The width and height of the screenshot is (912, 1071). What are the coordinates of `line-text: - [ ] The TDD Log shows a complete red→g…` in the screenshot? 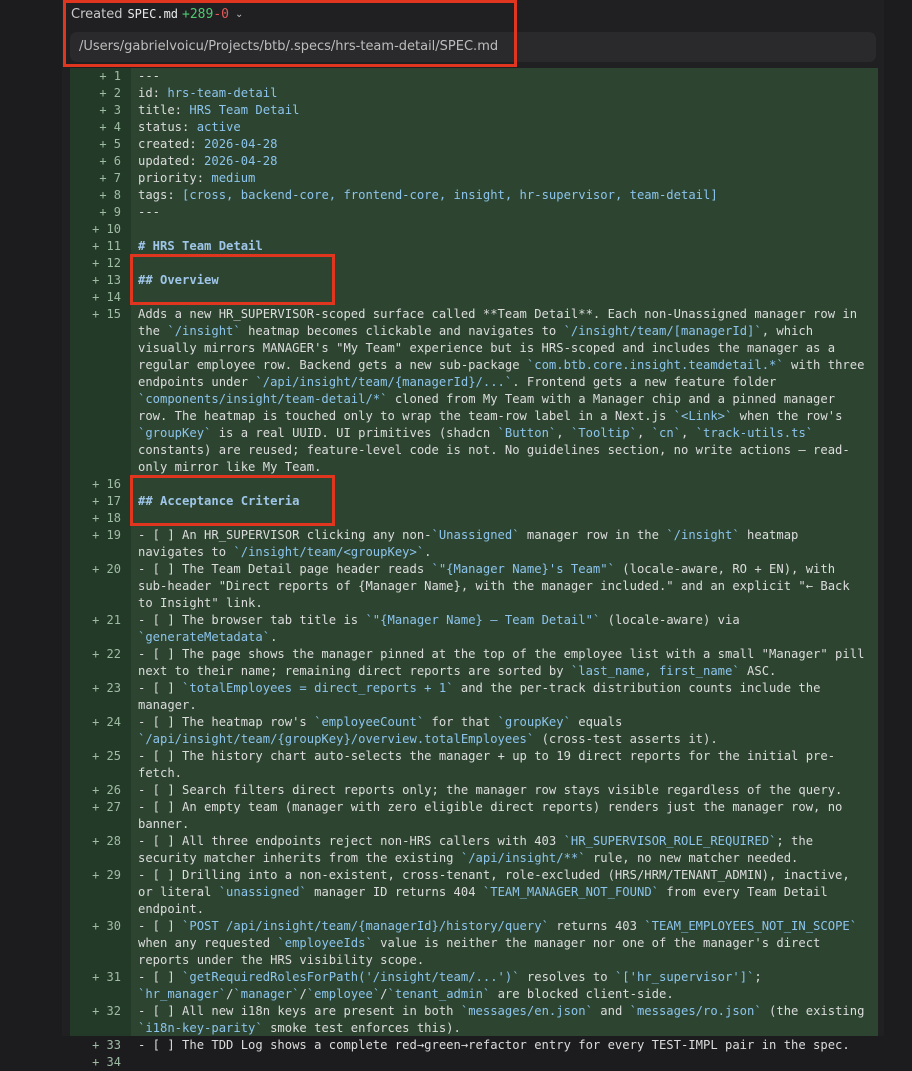 It's located at (494, 1045).